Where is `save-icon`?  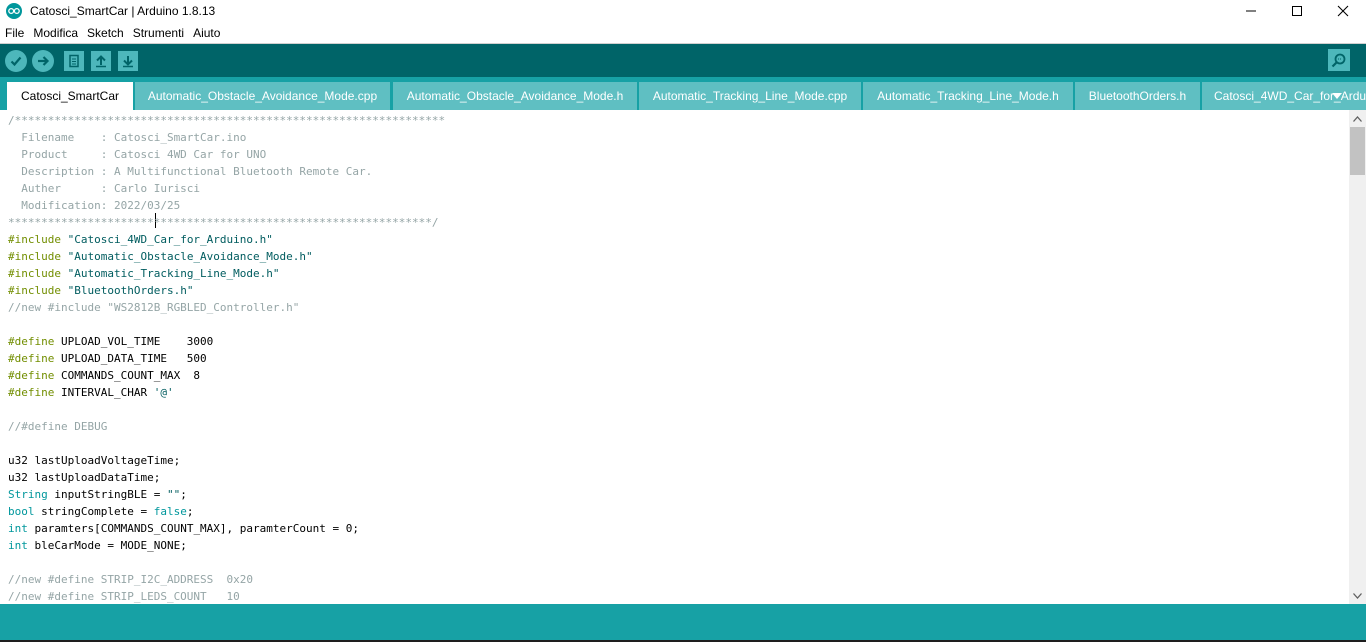
save-icon is located at coordinates (128, 61).